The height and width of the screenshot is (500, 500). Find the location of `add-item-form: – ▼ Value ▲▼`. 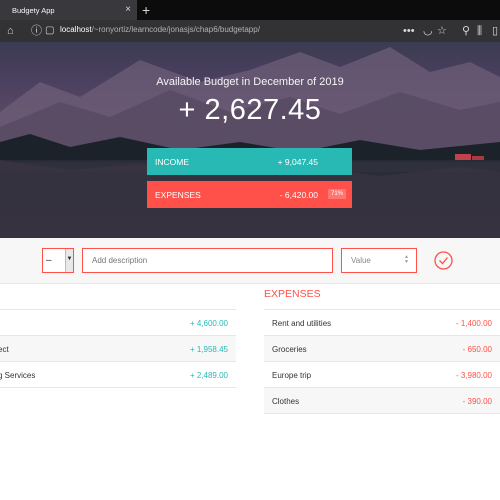

add-item-form: – ▼ Value ▲▼ is located at coordinates (250, 261).